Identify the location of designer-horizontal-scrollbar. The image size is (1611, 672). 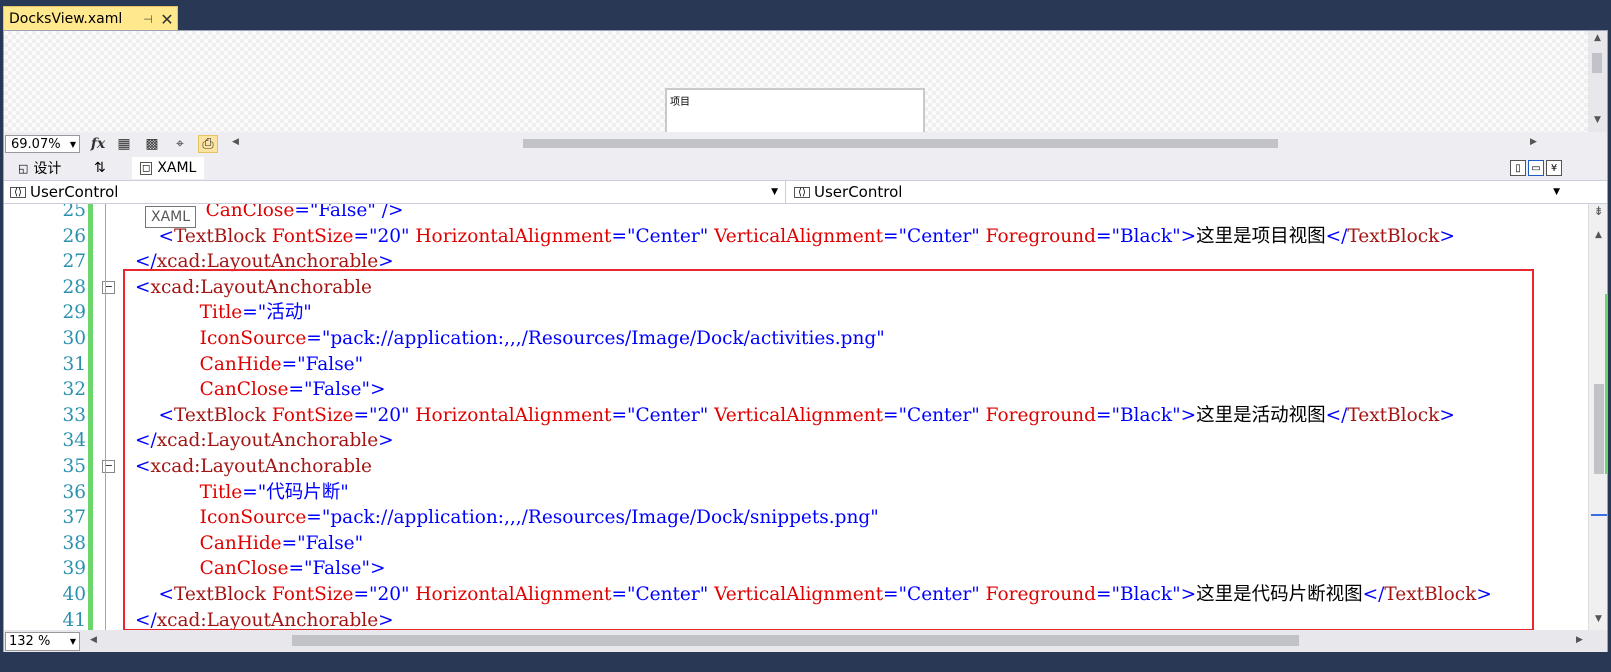
(903, 143).